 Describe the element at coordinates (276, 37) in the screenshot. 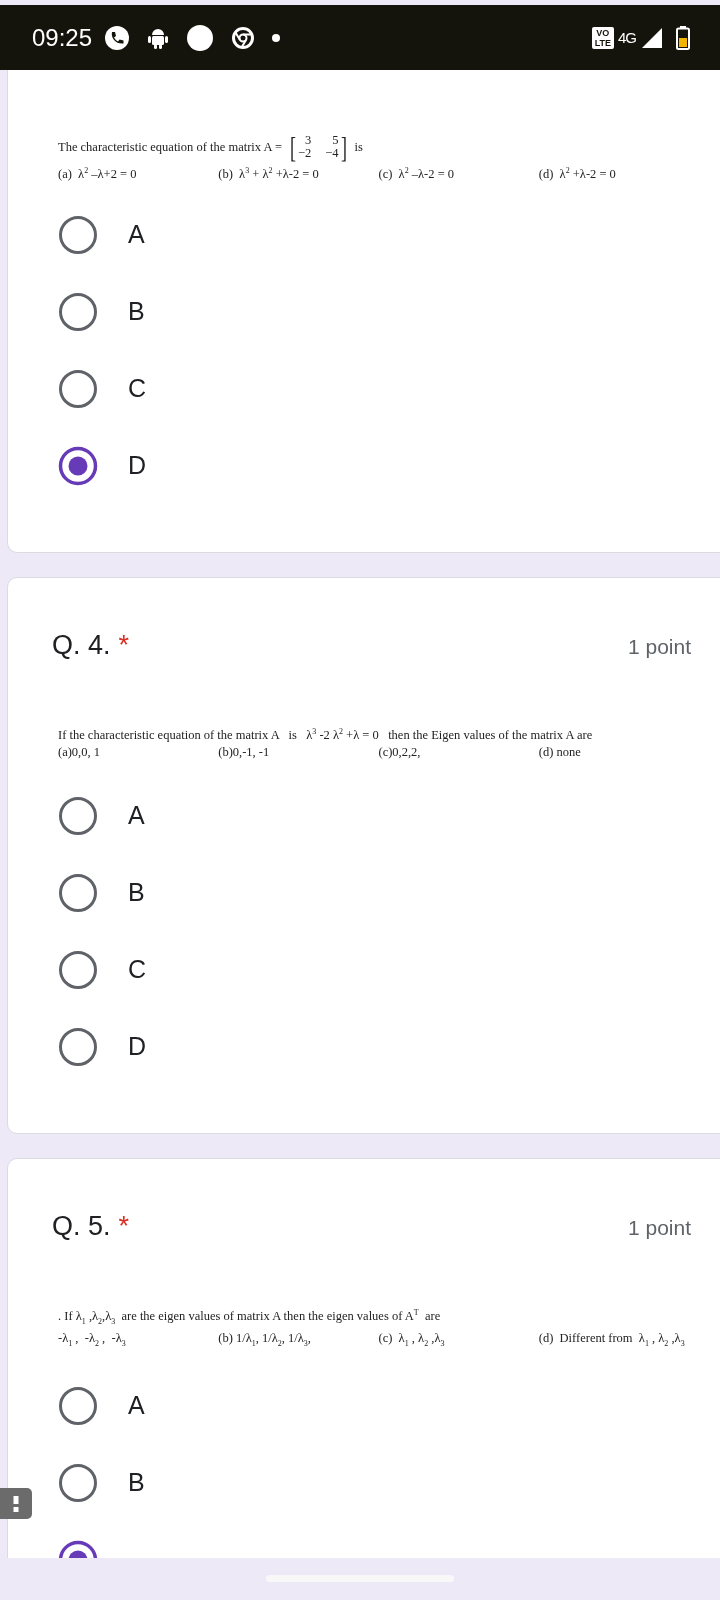

I see `dot-icon` at that location.